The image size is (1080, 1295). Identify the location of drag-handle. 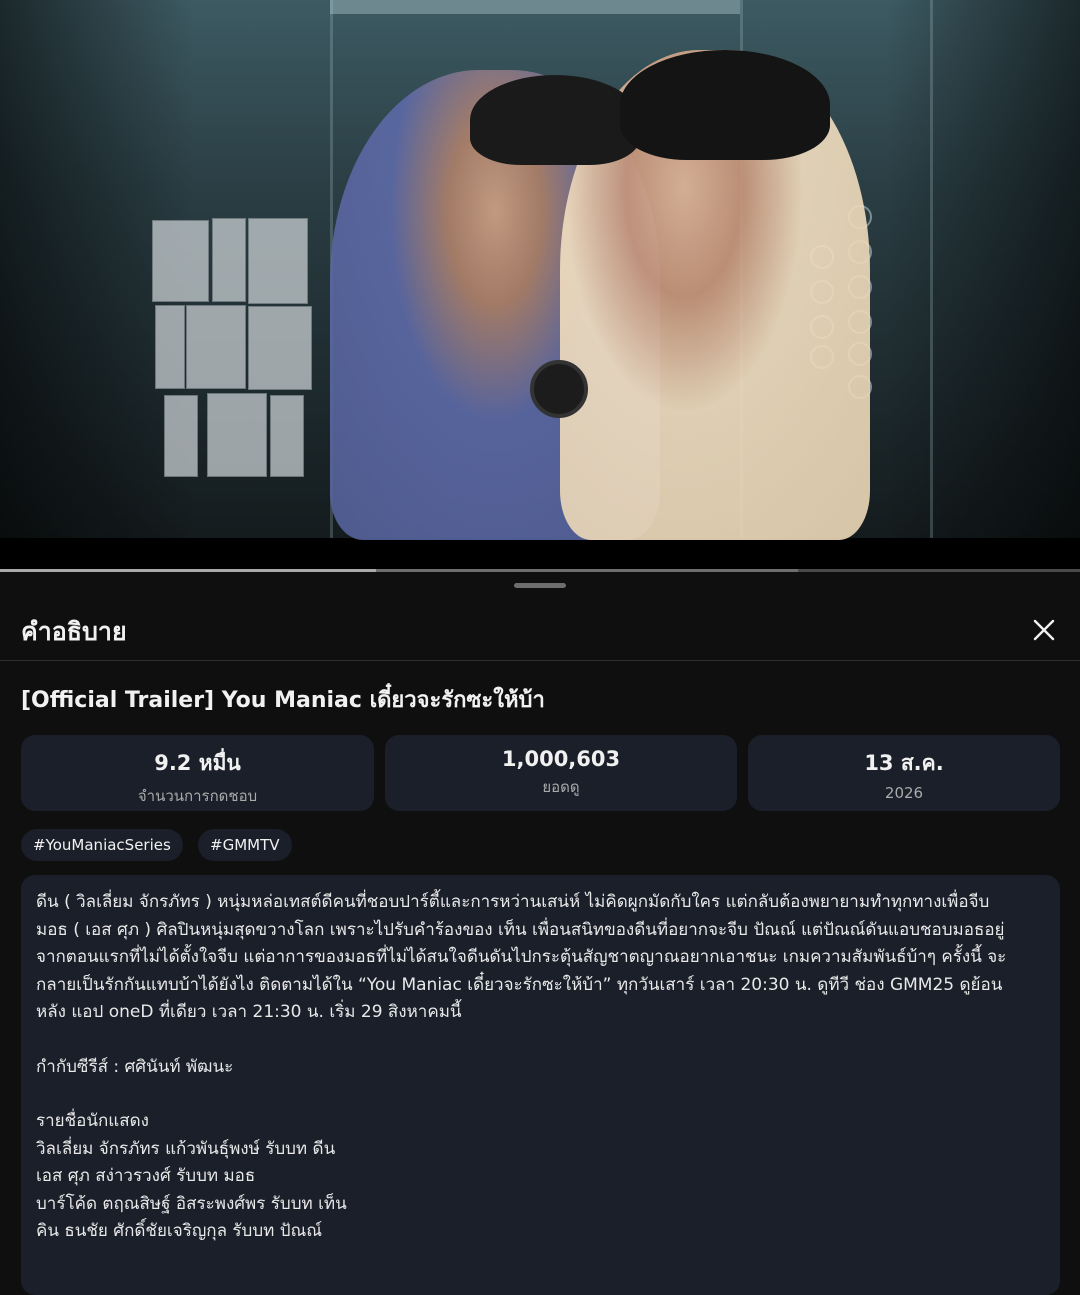
(540, 585).